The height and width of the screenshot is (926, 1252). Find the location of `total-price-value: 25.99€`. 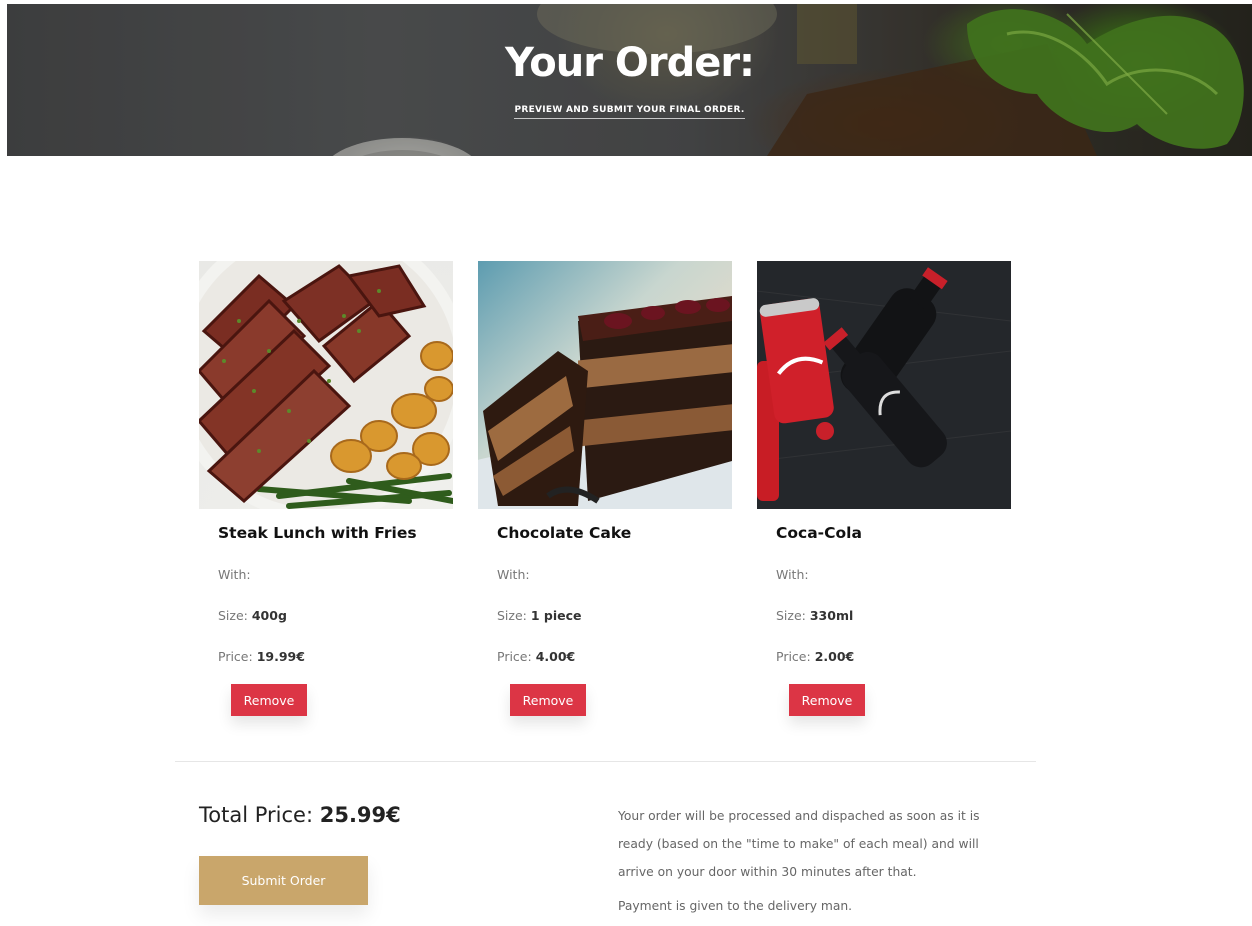

total-price-value: 25.99€ is located at coordinates (360, 815).